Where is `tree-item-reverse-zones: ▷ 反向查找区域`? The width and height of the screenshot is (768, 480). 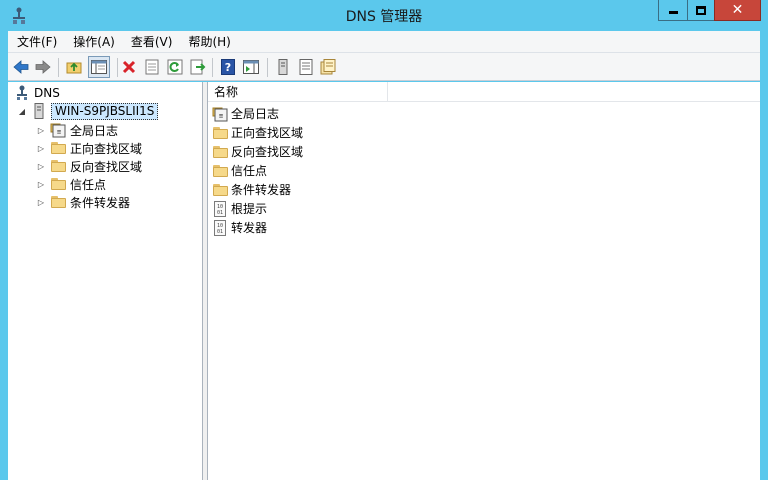 tree-item-reverse-zones: ▷ 反向查找区域 is located at coordinates (89, 166).